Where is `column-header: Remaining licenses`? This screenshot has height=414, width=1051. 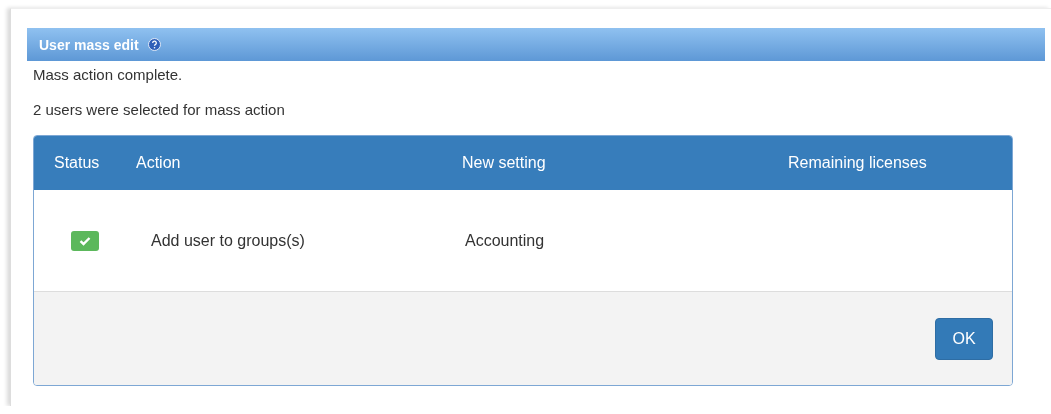 column-header: Remaining licenses is located at coordinates (857, 163).